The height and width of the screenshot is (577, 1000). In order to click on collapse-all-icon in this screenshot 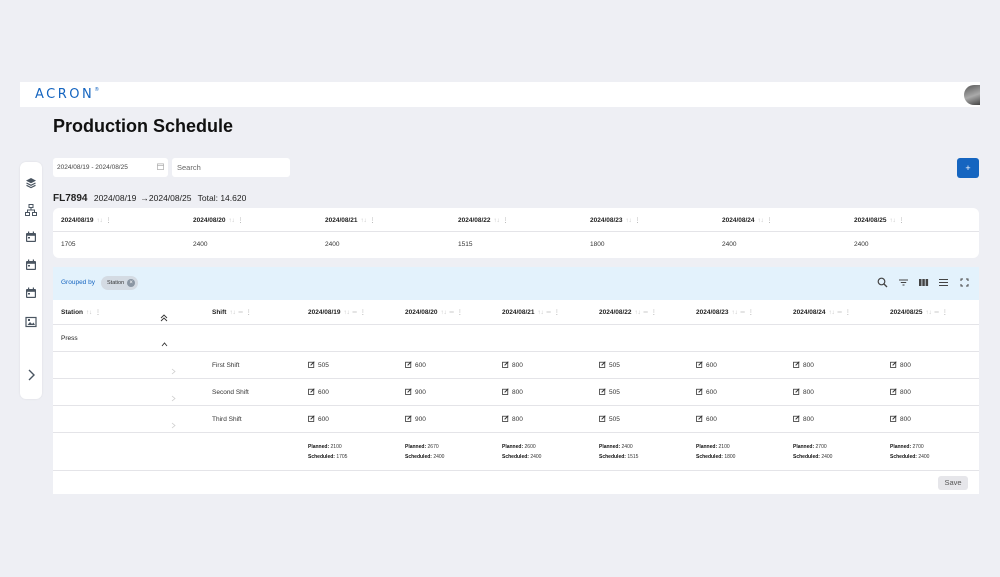, I will do `click(164, 315)`.